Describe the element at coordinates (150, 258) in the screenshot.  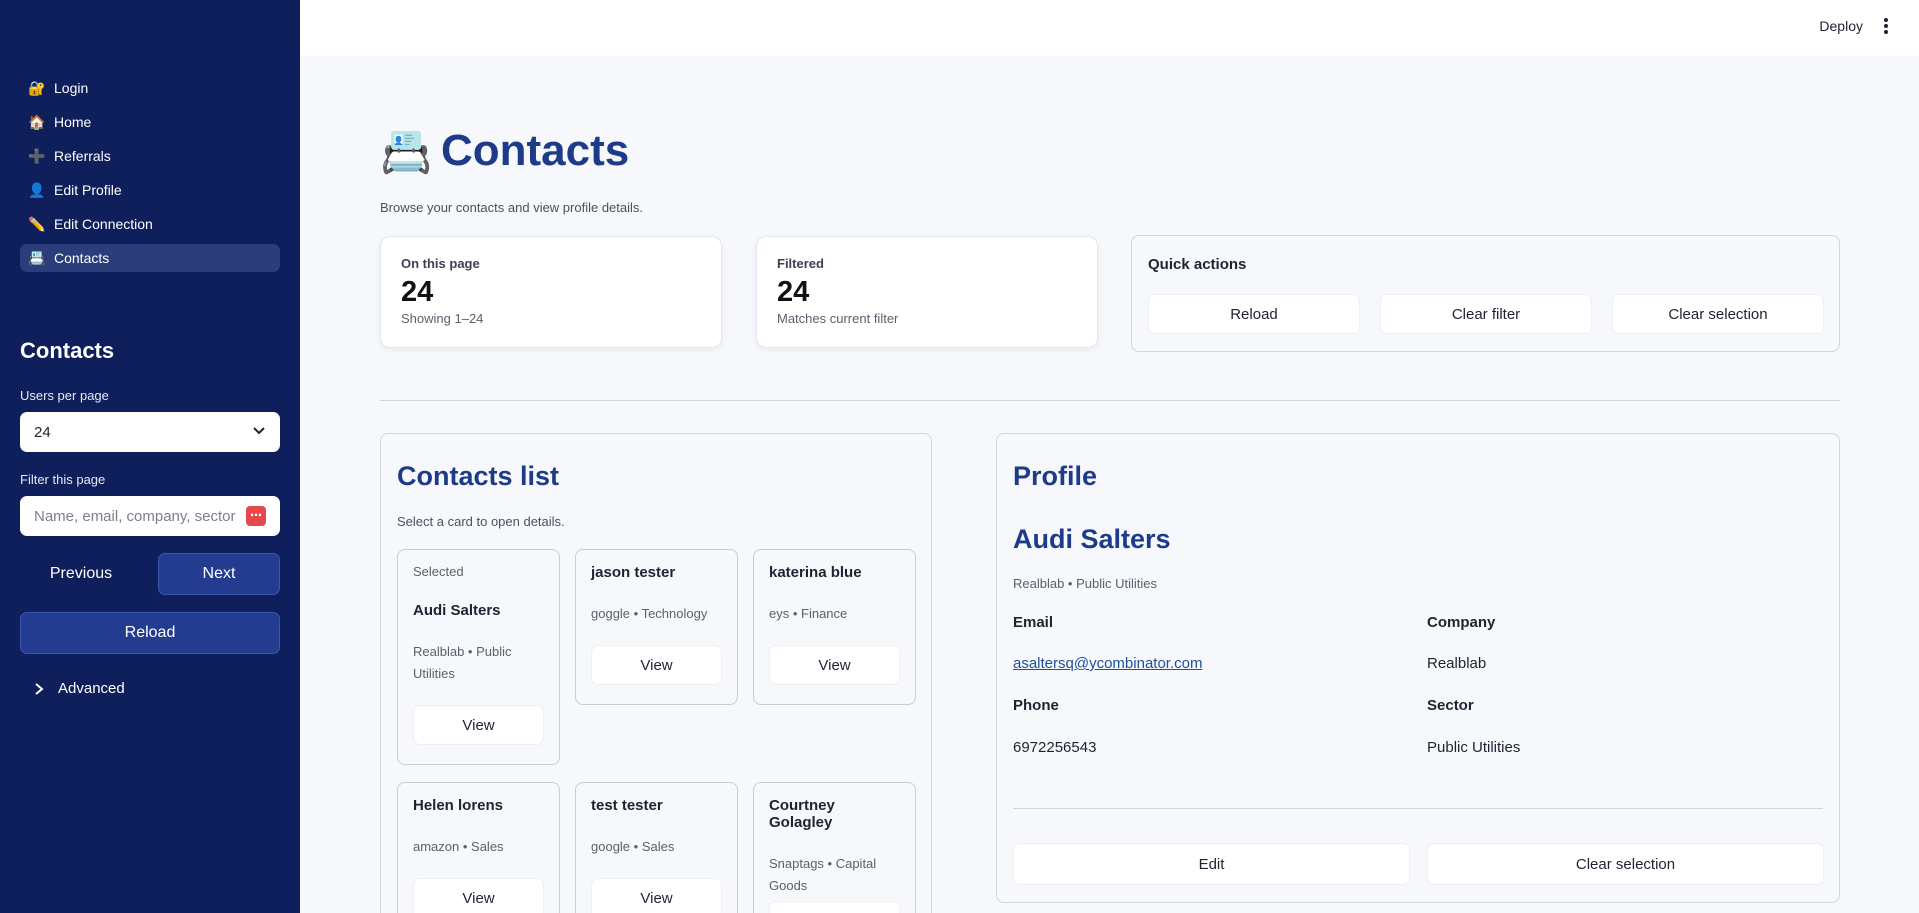
I see `sidebar-item-contacts: 📇 Contacts` at that location.